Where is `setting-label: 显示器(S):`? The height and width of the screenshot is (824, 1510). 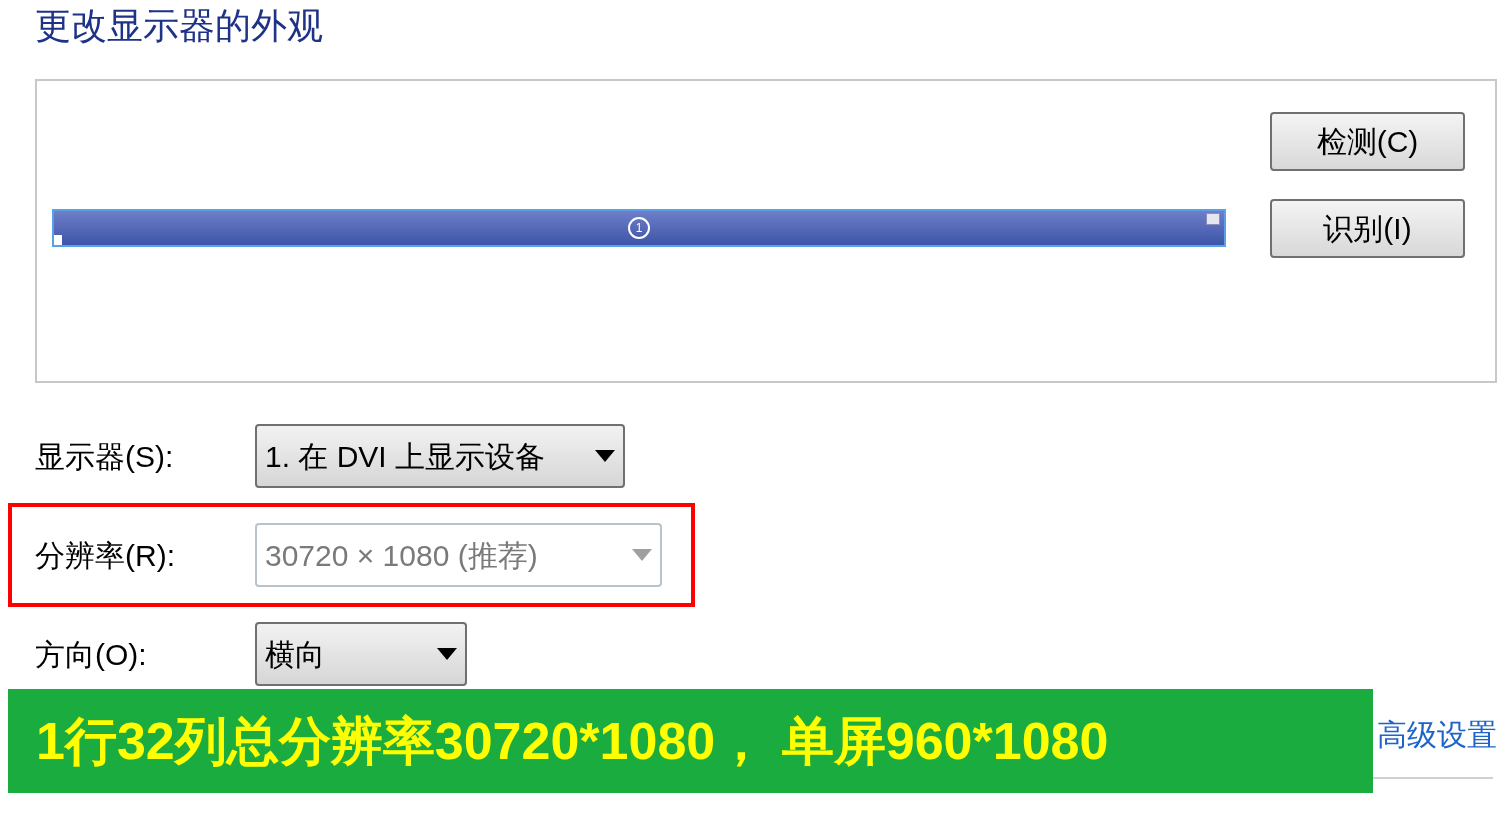 setting-label: 显示器(S): is located at coordinates (105, 456).